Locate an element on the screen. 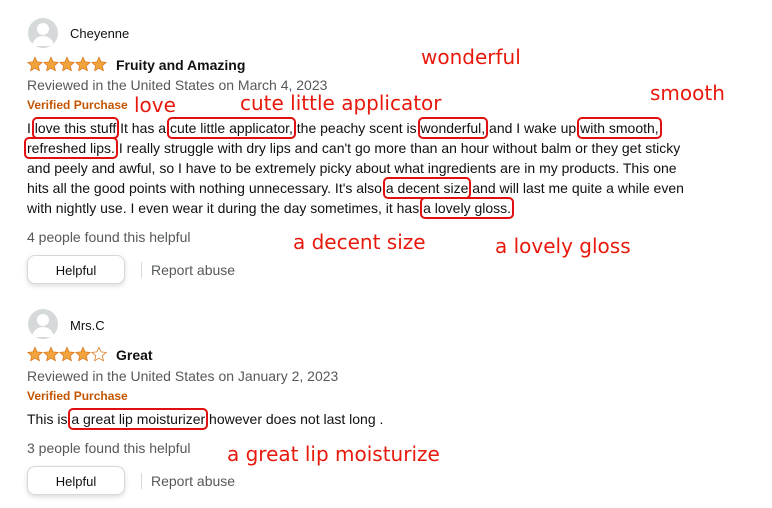  review-title: Great is located at coordinates (134, 355).